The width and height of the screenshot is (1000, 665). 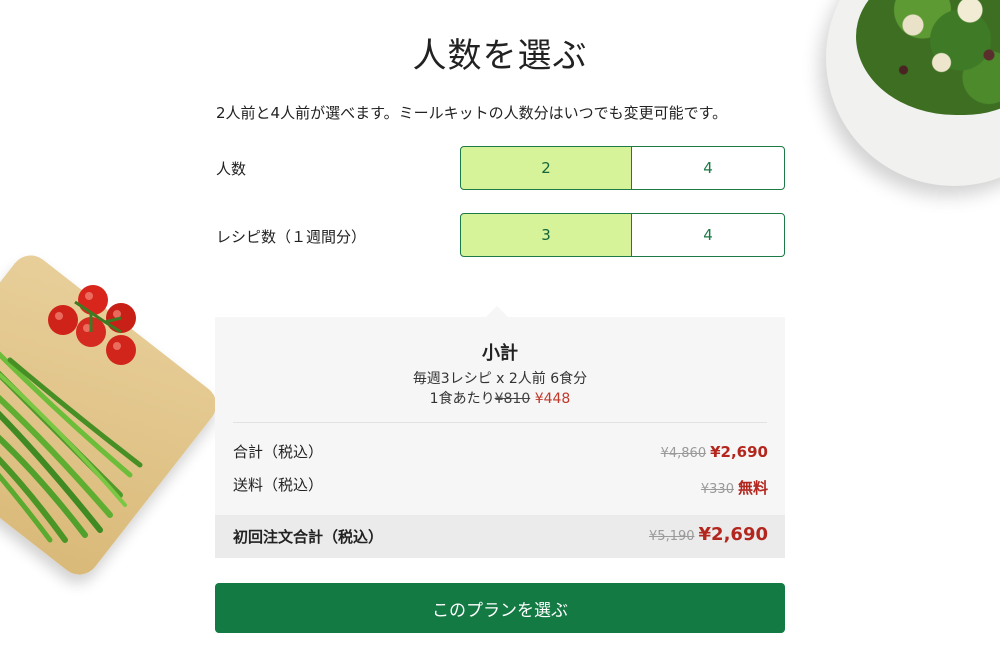 I want to click on servings-toggle: 2 4, so click(x=622, y=168).